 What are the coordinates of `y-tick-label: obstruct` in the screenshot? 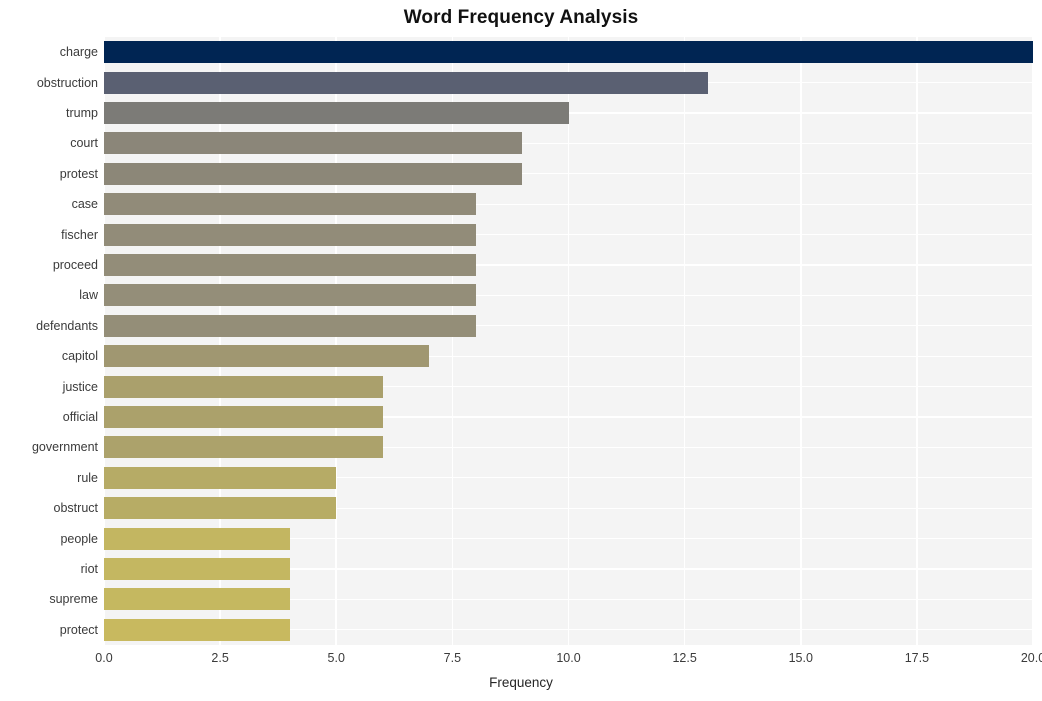 It's located at (75, 508).